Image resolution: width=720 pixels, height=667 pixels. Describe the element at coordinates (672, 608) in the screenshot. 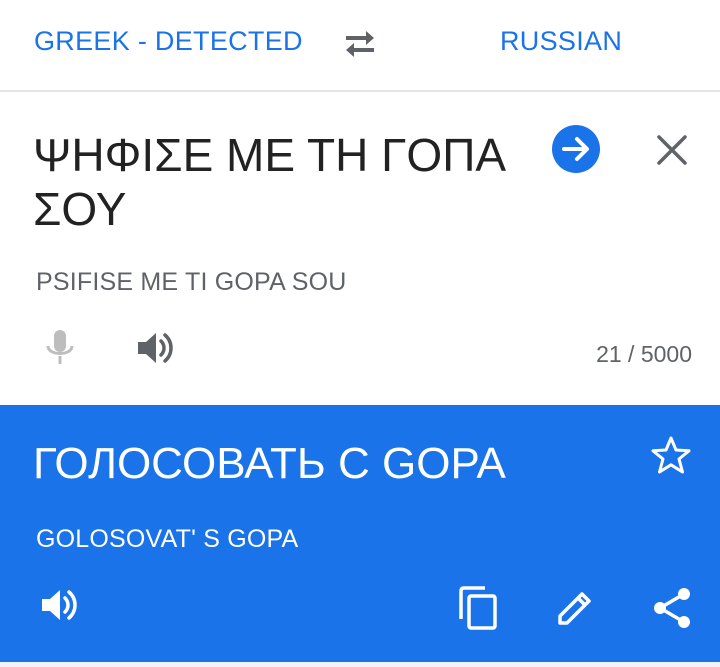

I see `share-icon` at that location.